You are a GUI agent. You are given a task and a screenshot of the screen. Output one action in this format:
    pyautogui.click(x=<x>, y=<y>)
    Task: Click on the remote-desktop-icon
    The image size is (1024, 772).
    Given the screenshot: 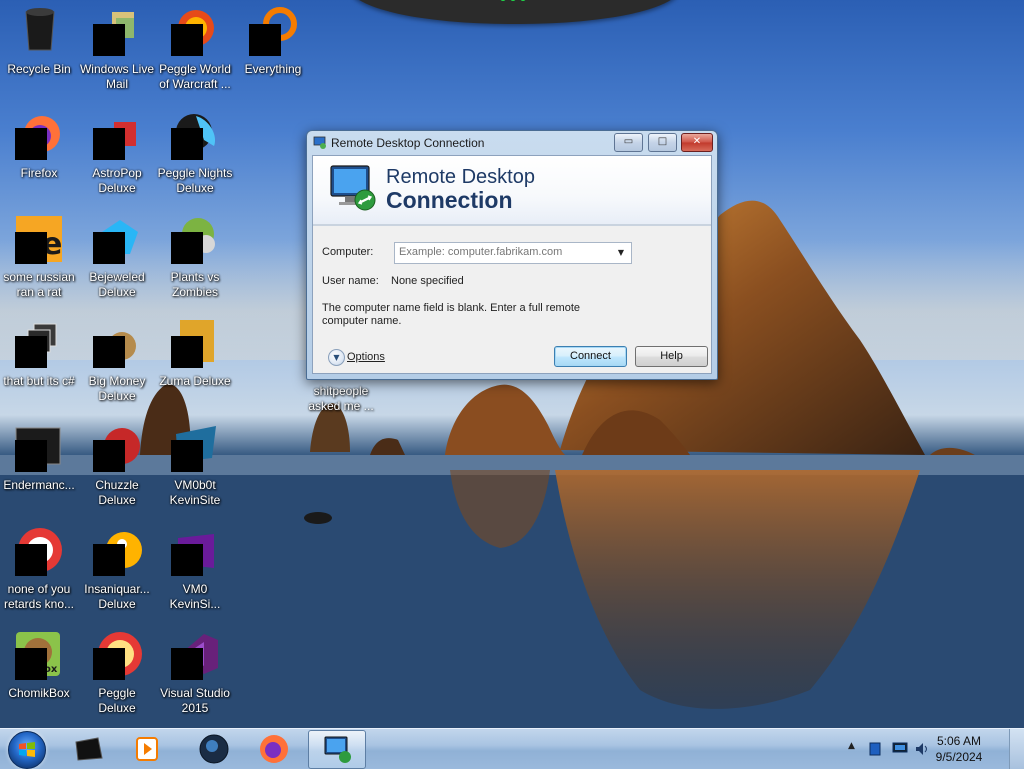 What is the action you would take?
    pyautogui.click(x=337, y=749)
    